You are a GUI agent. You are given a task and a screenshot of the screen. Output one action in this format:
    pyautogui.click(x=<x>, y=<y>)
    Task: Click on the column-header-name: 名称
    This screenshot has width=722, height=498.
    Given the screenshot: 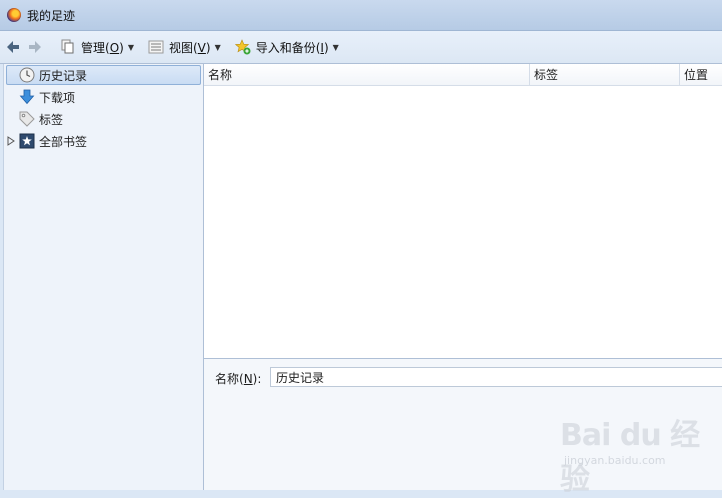 What is the action you would take?
    pyautogui.click(x=367, y=75)
    